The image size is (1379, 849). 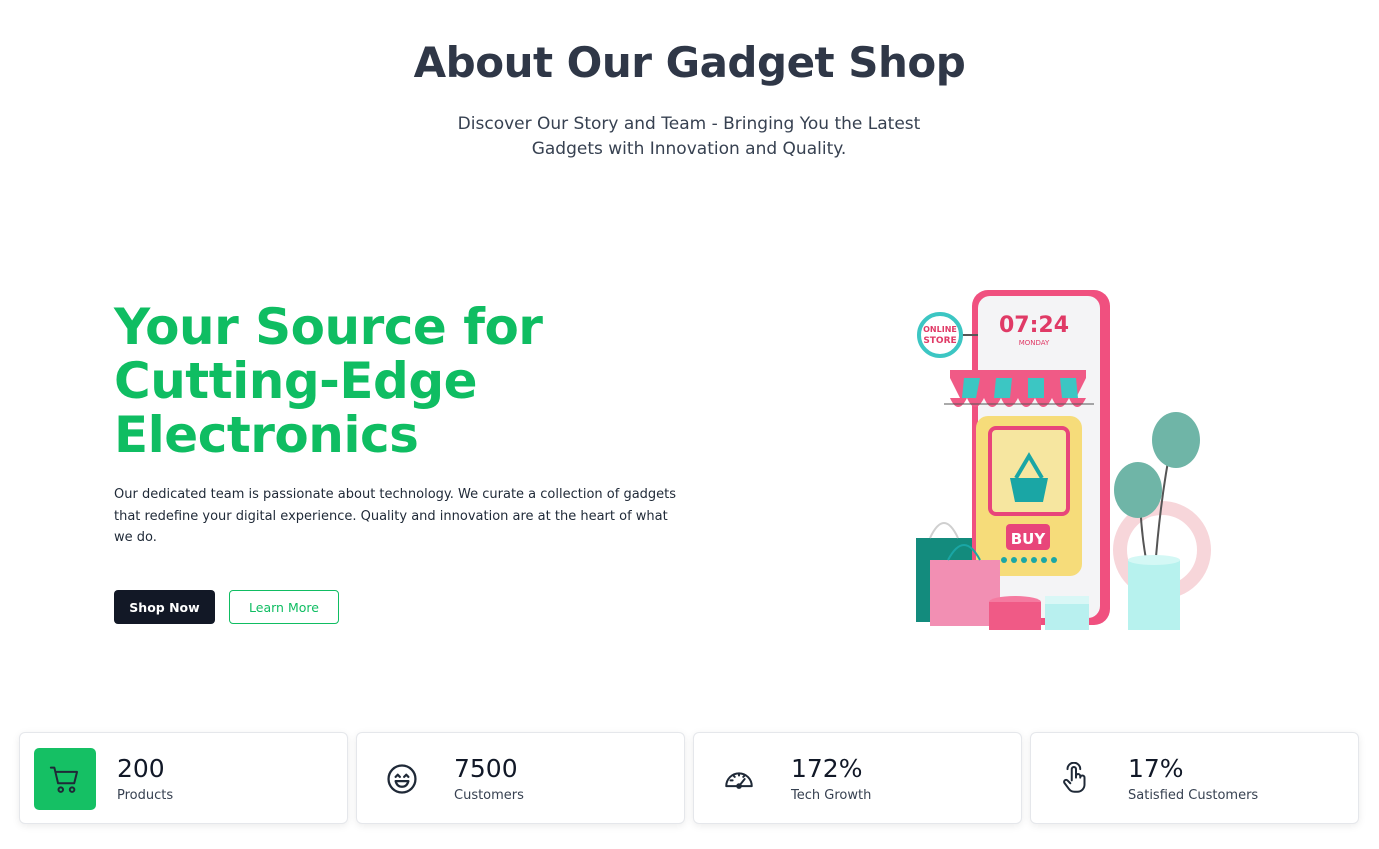 I want to click on stat-label: Satisfied Customers, so click(x=1193, y=795).